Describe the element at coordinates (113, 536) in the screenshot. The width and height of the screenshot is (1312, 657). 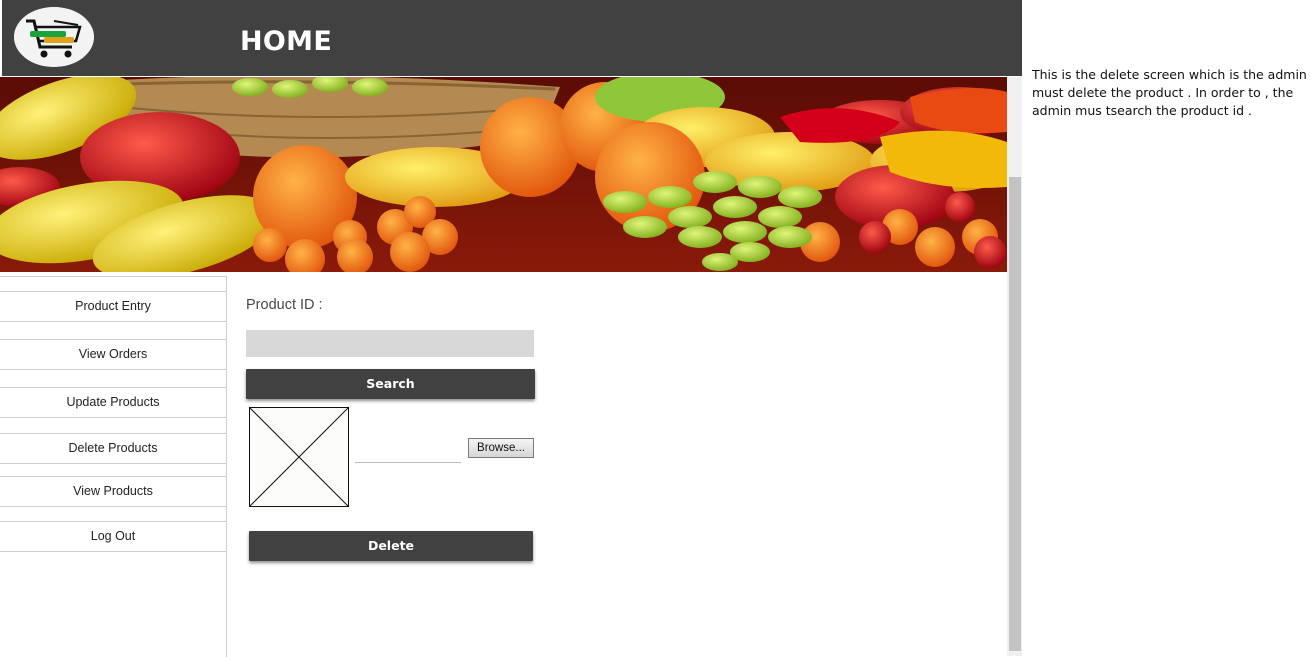
I see `sidebar-item-log-out: Log Out` at that location.